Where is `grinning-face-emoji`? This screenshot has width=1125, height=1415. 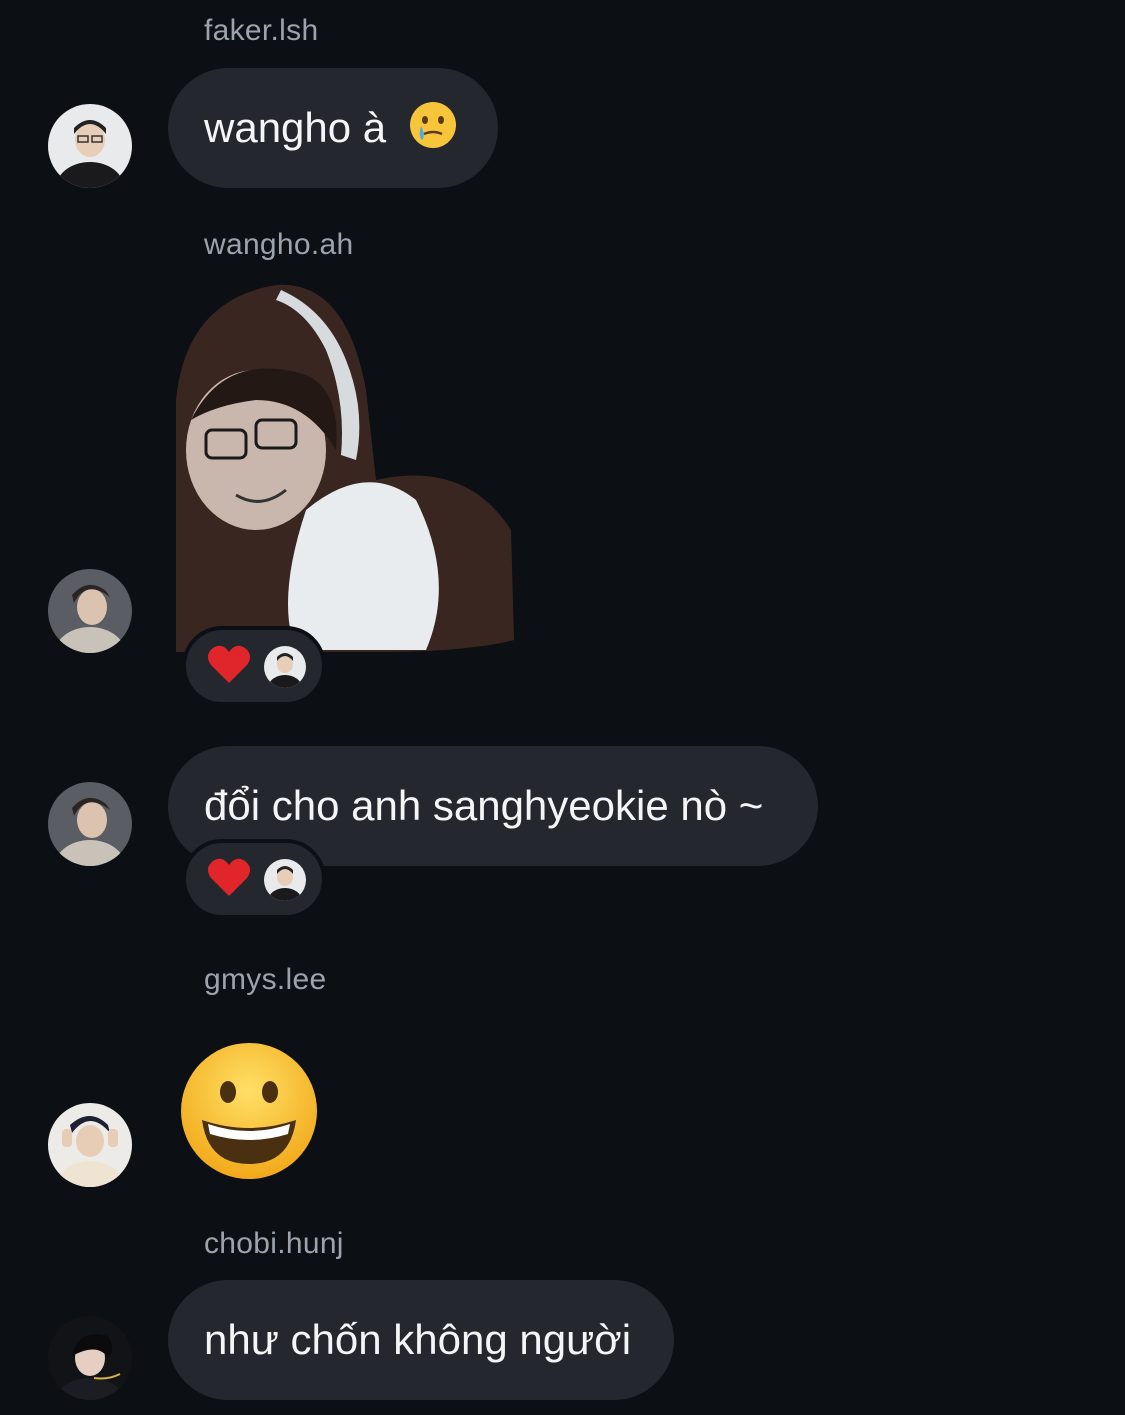
grinning-face-emoji is located at coordinates (249, 1111).